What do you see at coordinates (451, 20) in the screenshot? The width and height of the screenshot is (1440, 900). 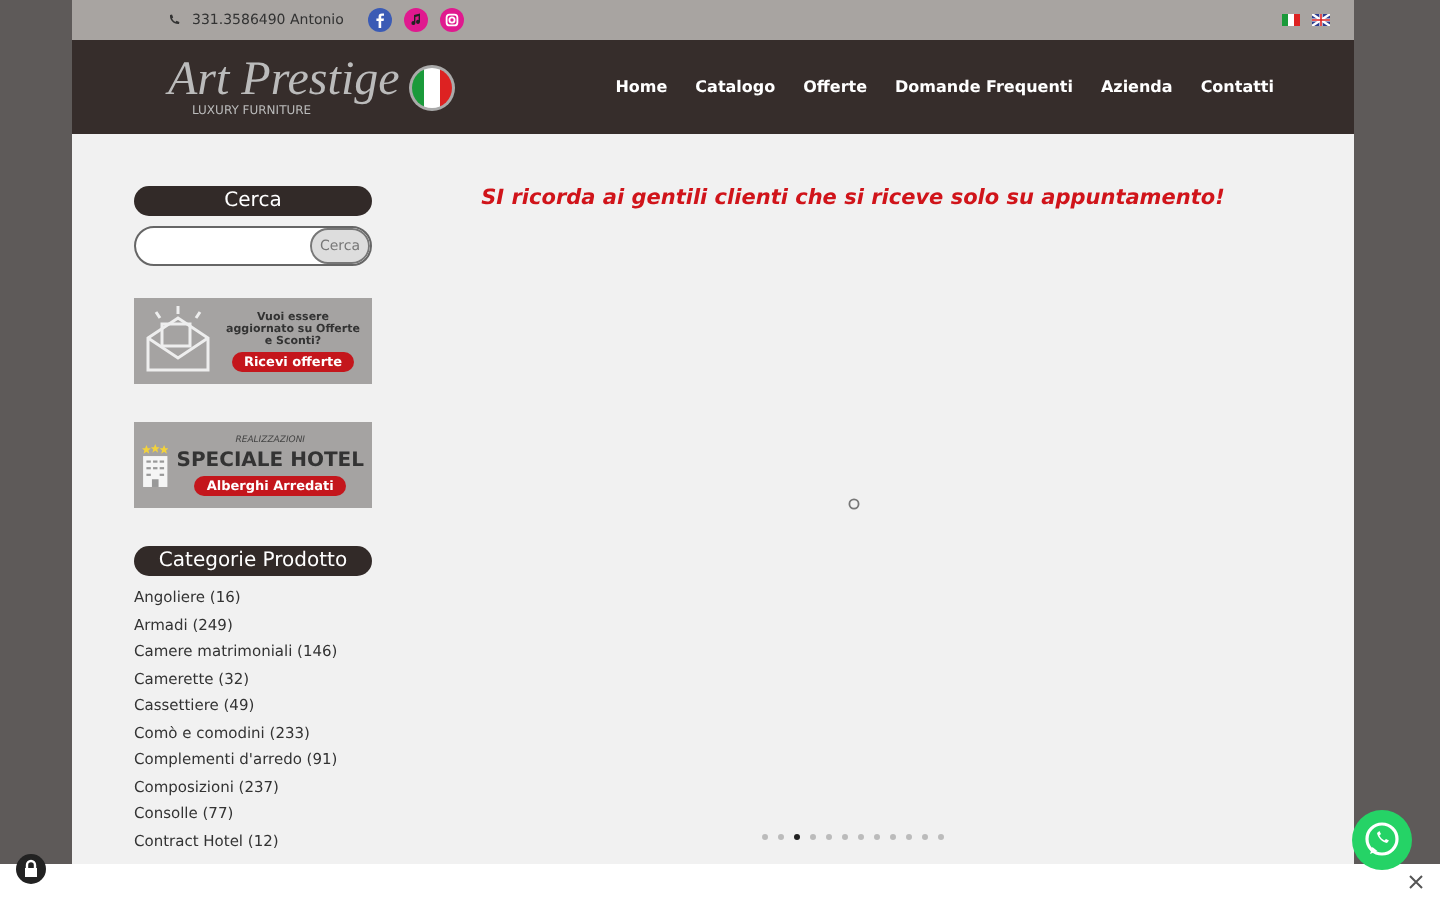 I see `camera-icon` at bounding box center [451, 20].